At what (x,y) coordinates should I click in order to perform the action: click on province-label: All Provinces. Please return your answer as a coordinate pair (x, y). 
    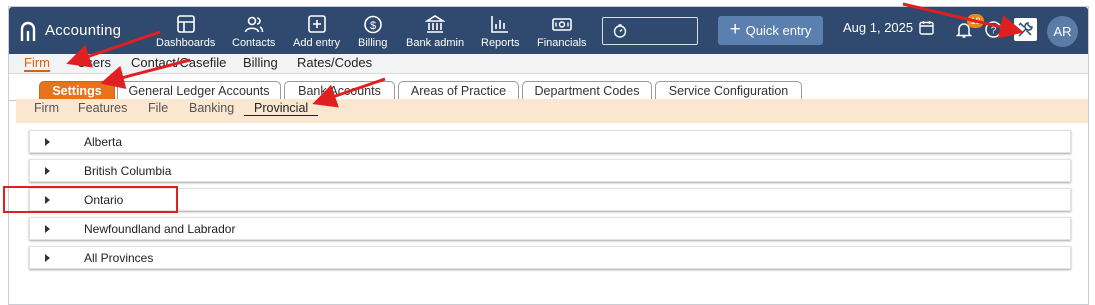
    Looking at the image, I should click on (119, 258).